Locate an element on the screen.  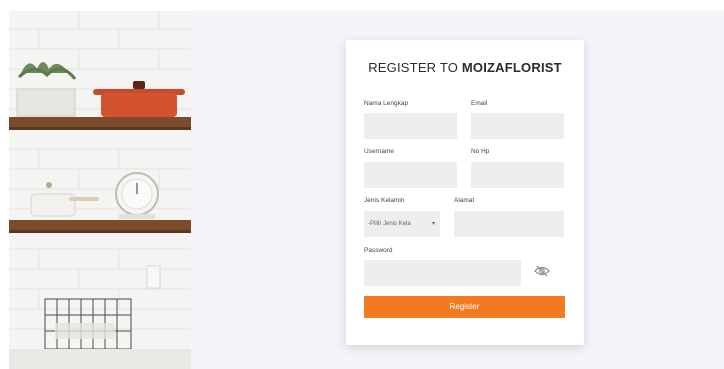
alamat-label: Alamat is located at coordinates (464, 200).